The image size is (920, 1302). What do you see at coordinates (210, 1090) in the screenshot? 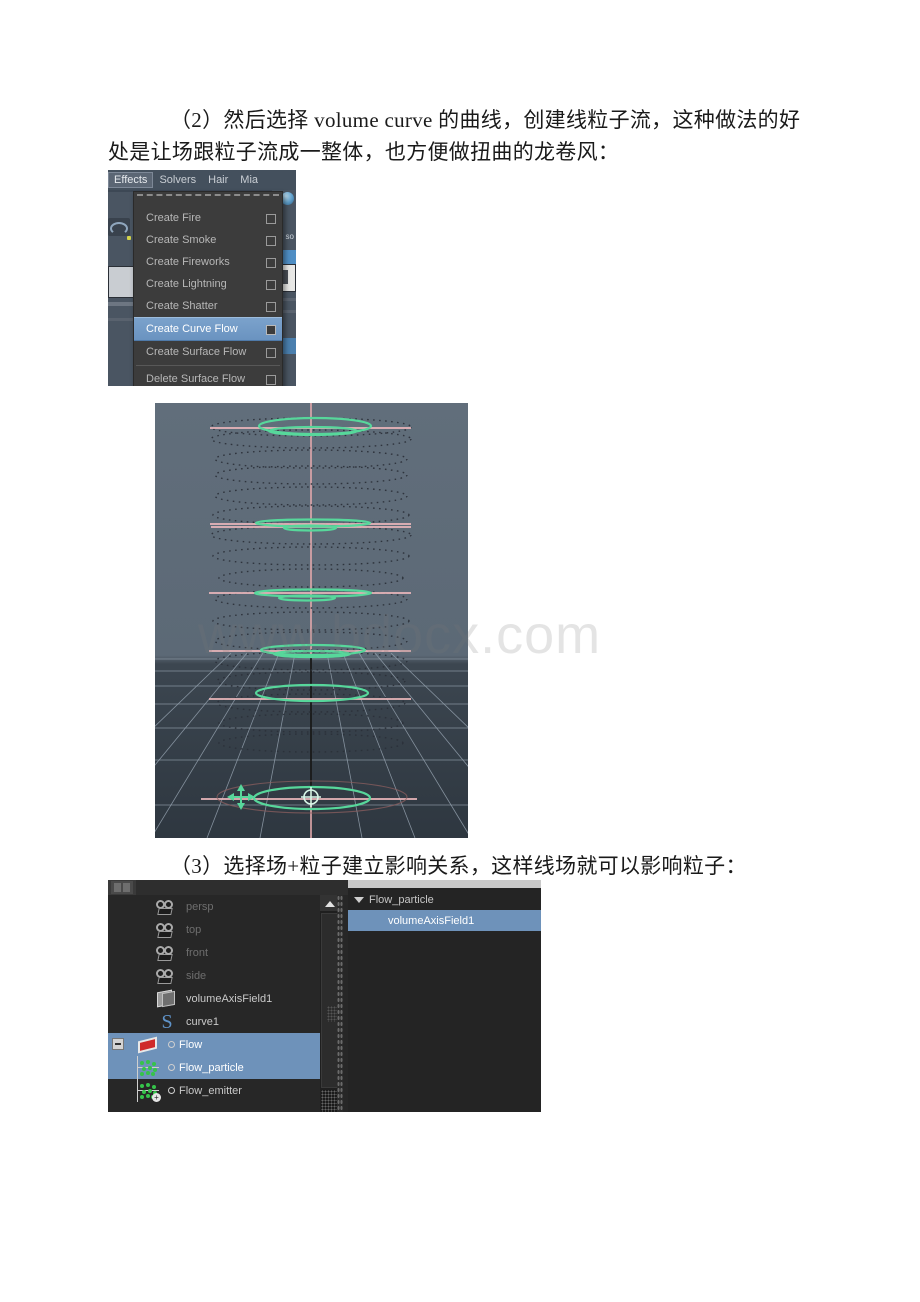
I see `outliner-row-label: Flow_emitter` at bounding box center [210, 1090].